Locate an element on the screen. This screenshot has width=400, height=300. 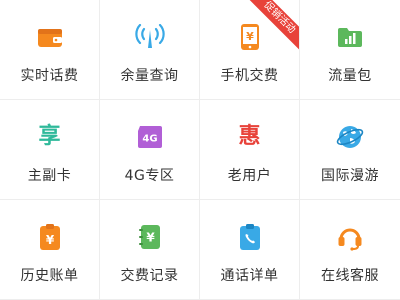
clipboard-phone-icon is located at coordinates (250, 237).